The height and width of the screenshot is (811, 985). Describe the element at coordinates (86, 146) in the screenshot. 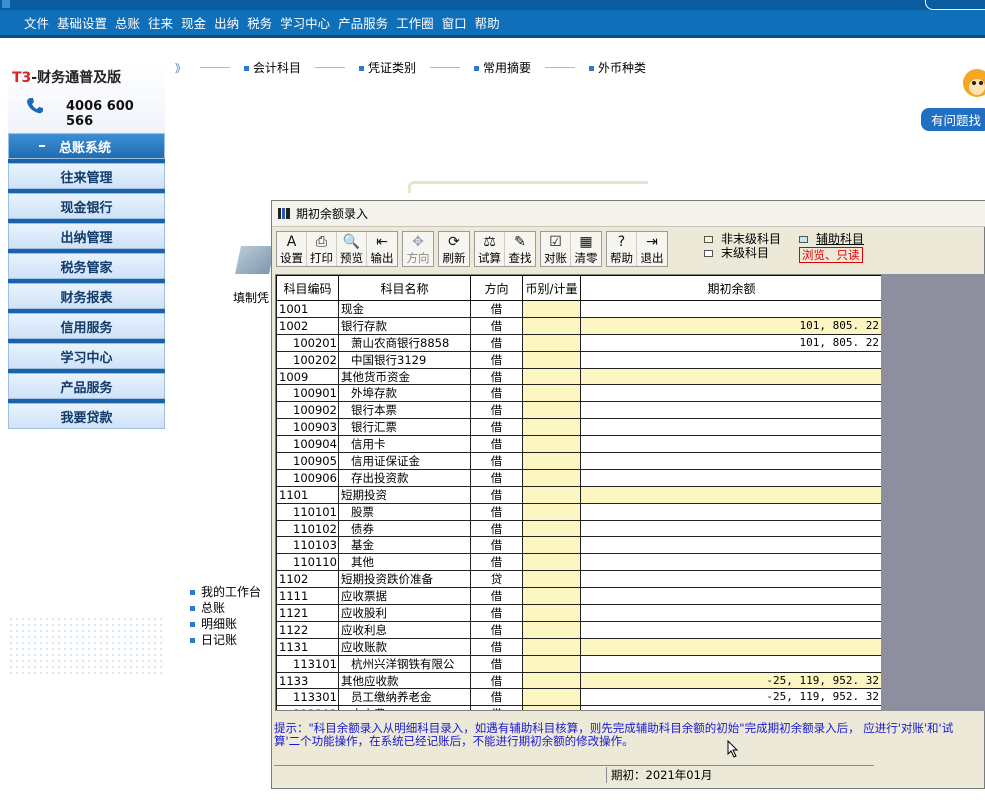

I see `nav-item-0: 总账系统` at that location.